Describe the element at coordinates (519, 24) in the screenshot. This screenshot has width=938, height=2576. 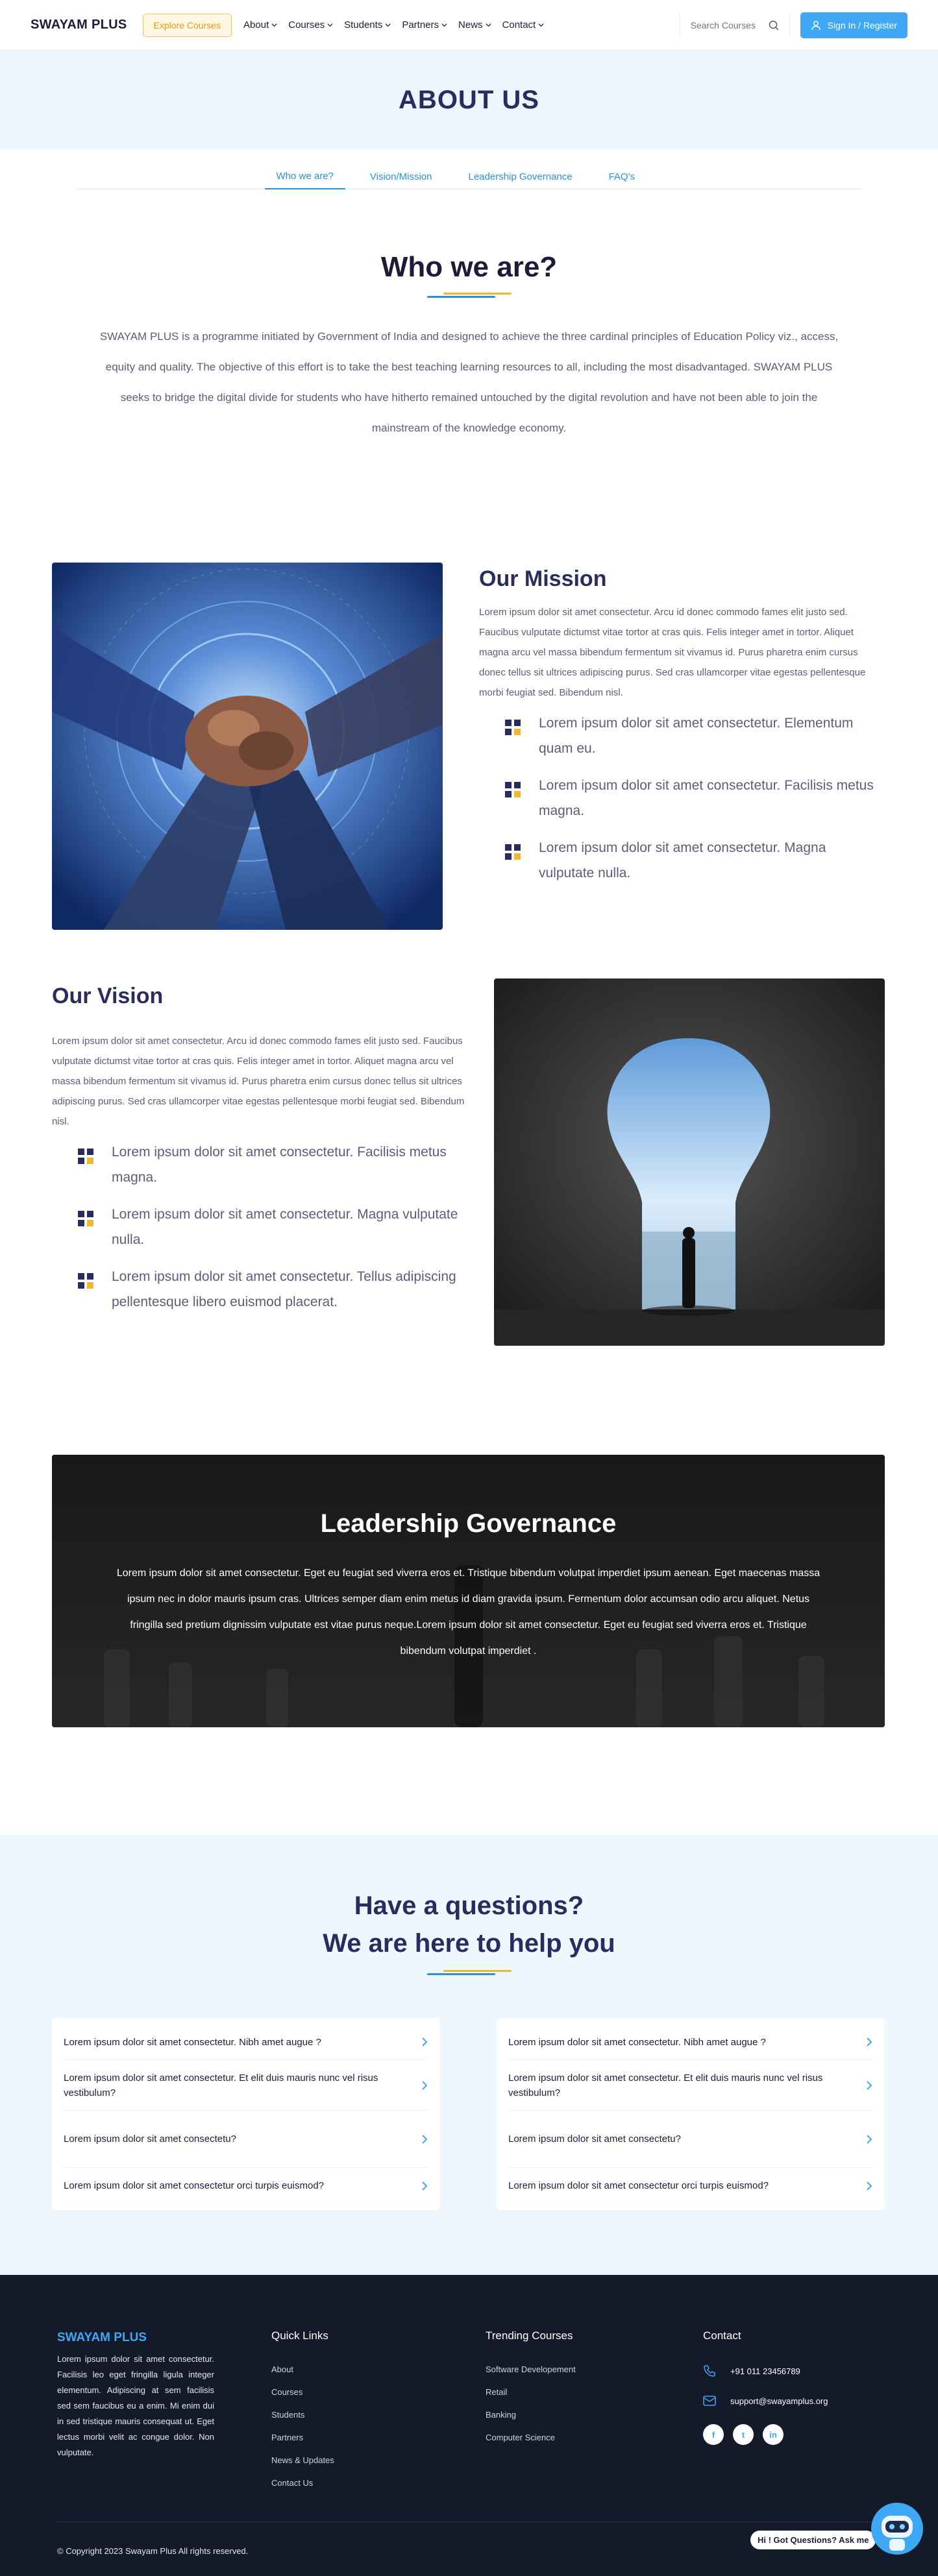
I see `nav-label: Contact` at that location.